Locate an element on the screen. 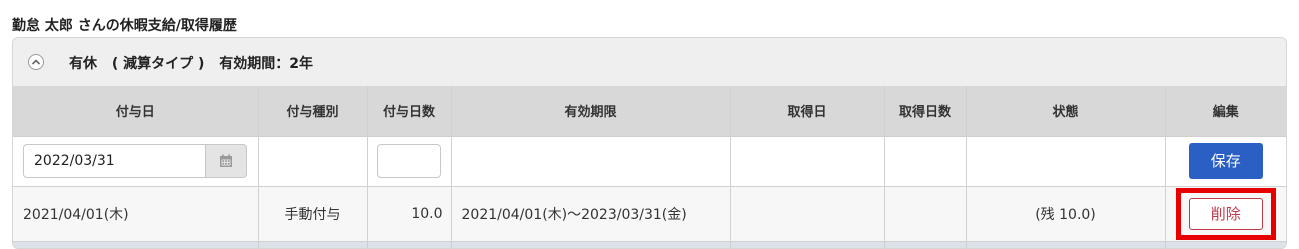 This screenshot has height=249, width=1299. leave-type-label: 有休 is located at coordinates (83, 64).